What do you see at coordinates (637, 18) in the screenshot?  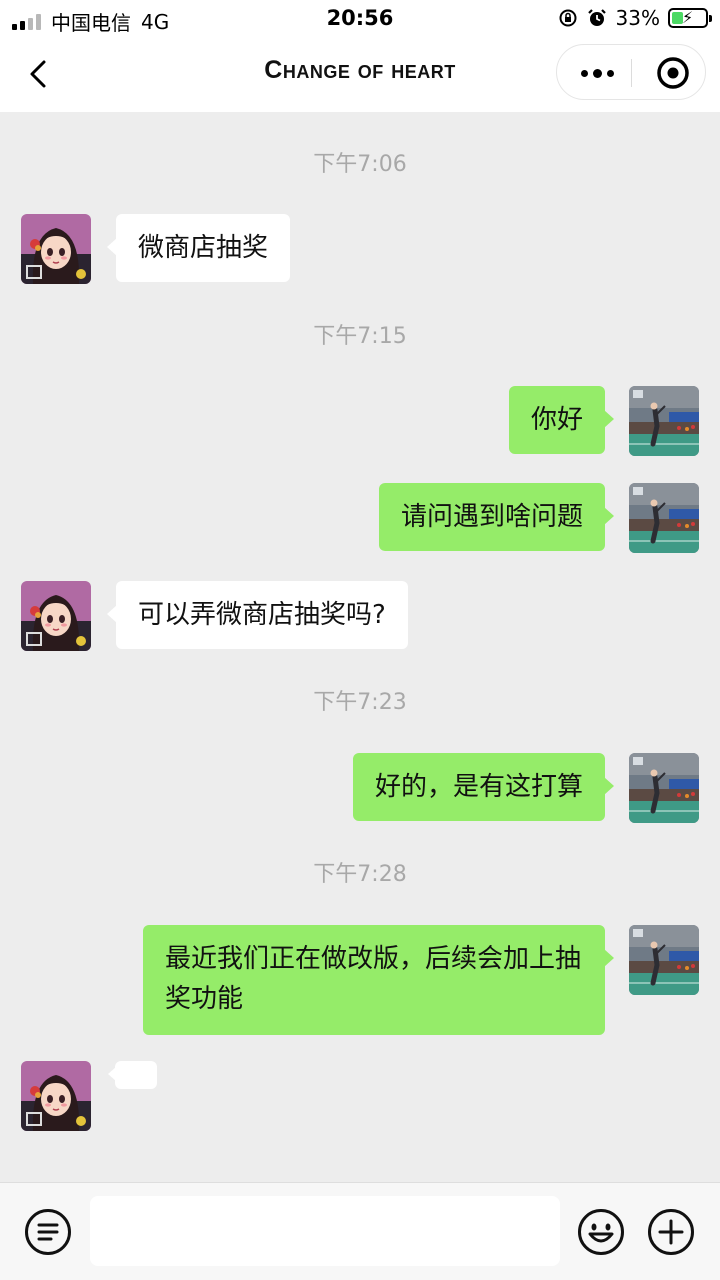 I see `battery-percent: 33%` at bounding box center [637, 18].